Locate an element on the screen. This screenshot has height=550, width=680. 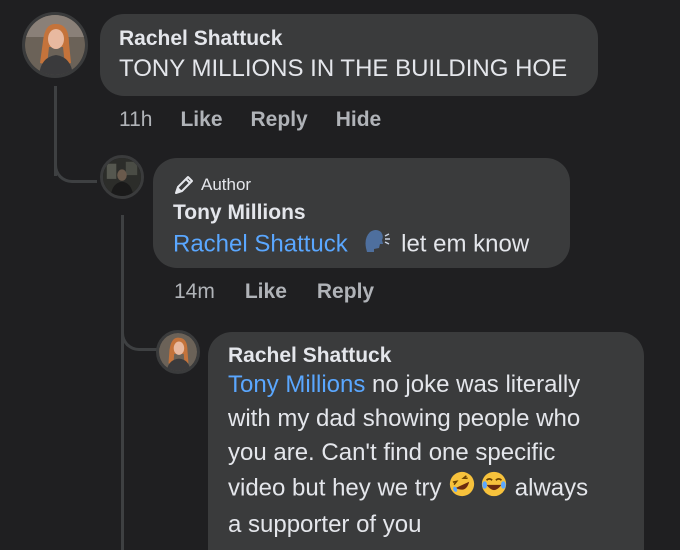
avatar-tony is located at coordinates (122, 177).